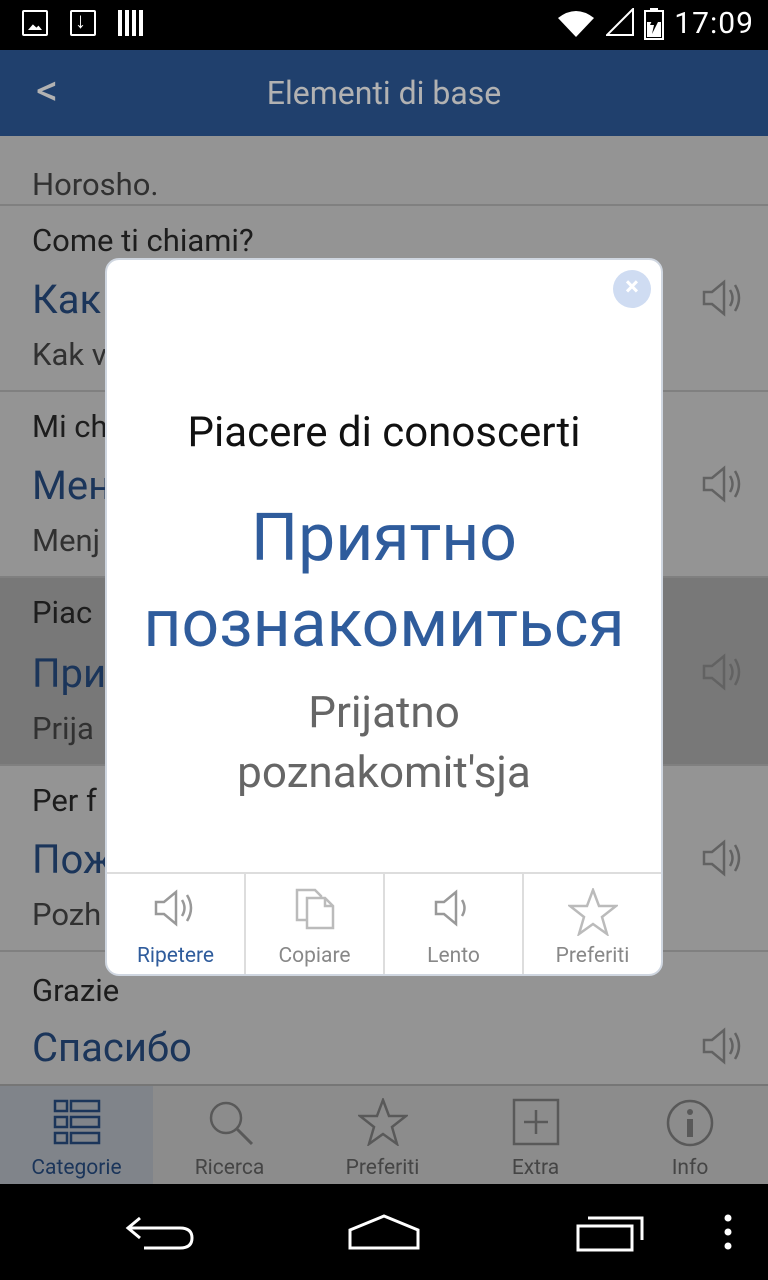 This screenshot has width=768, height=1280. What do you see at coordinates (592, 912) in the screenshot?
I see `star-icon` at bounding box center [592, 912].